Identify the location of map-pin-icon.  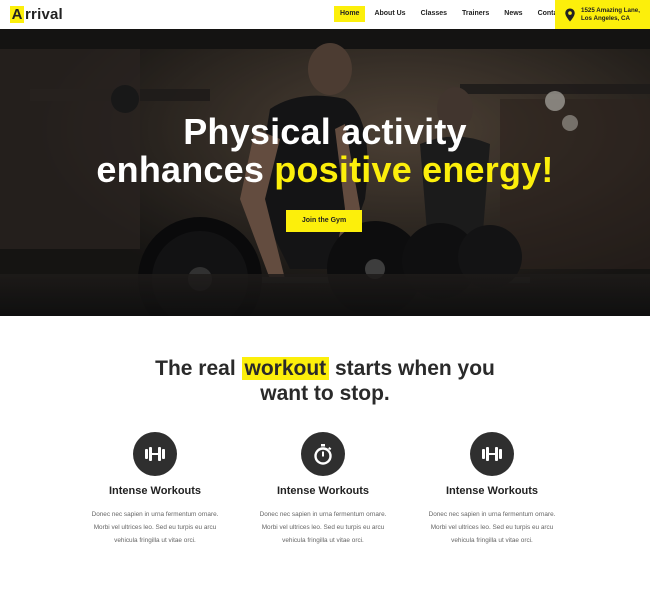
(570, 14).